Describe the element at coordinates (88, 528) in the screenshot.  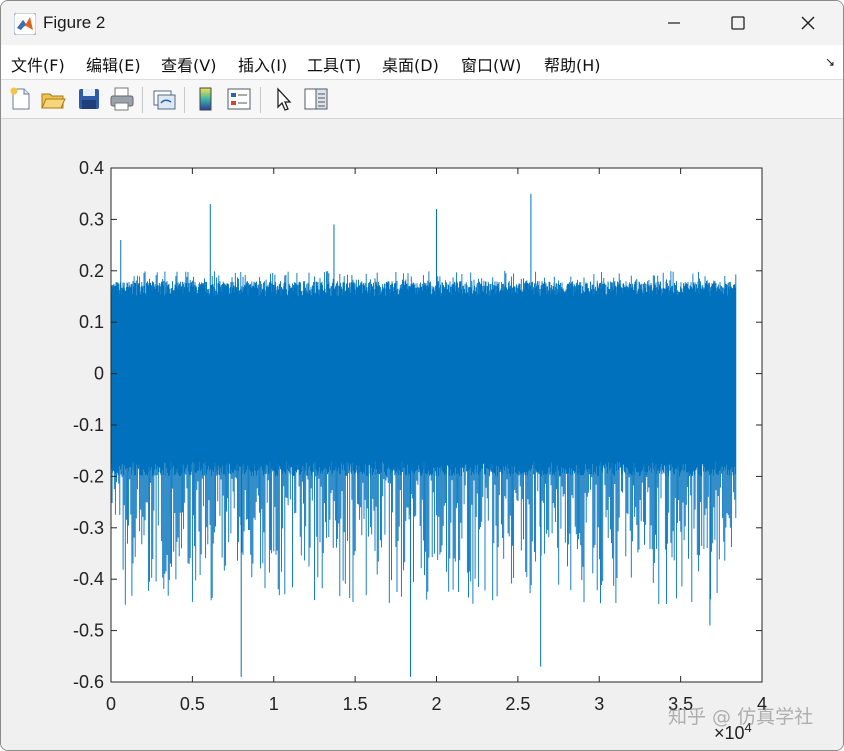
I see `y-tick-label: -0.3` at that location.